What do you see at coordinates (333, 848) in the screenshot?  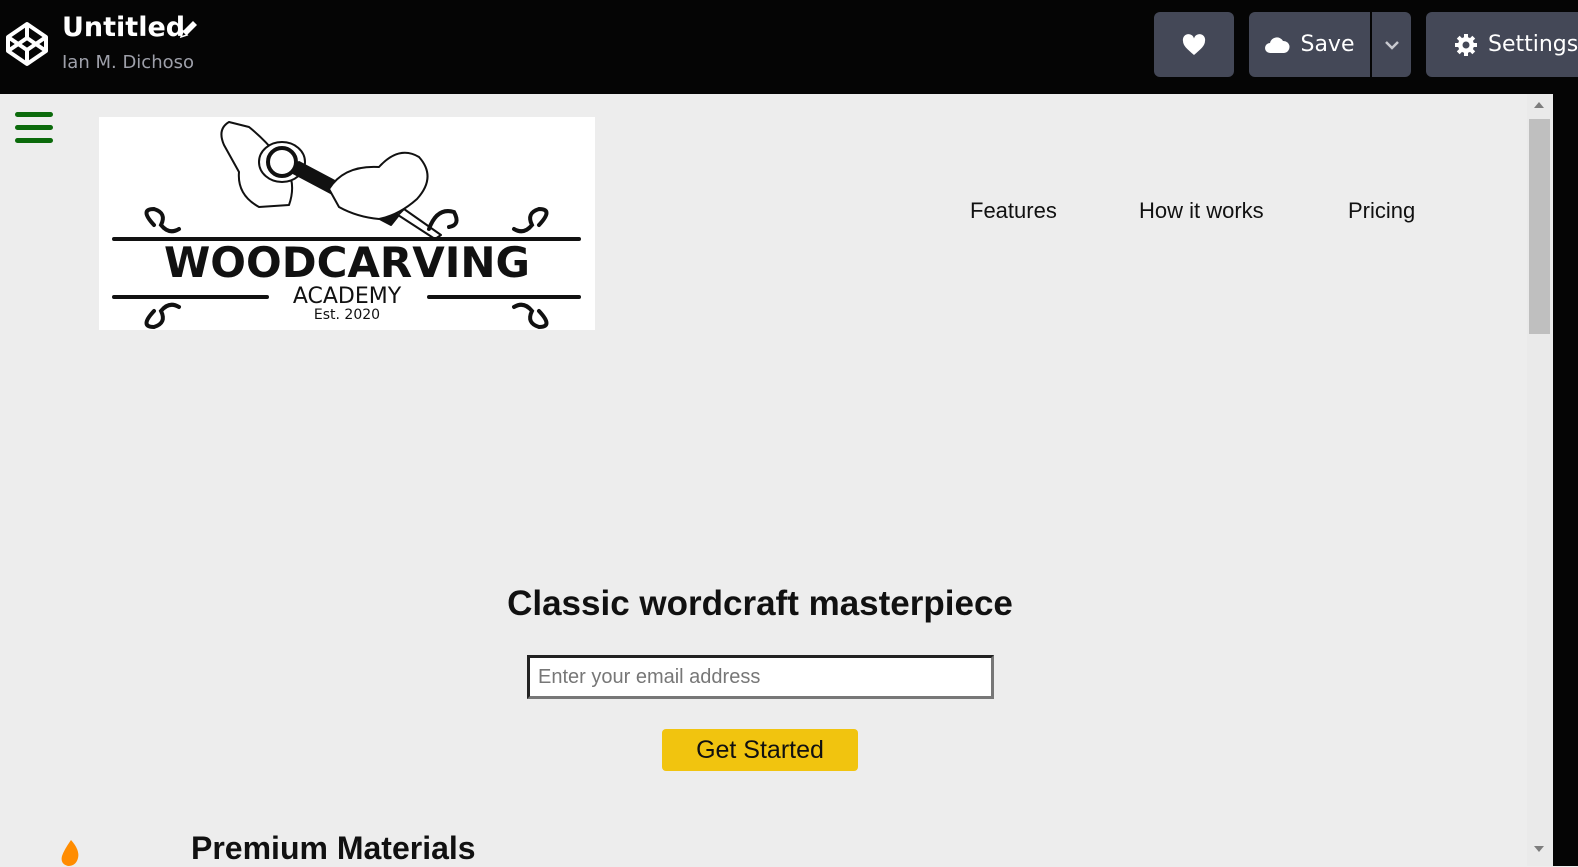 I see `section-title: Premium Materials` at bounding box center [333, 848].